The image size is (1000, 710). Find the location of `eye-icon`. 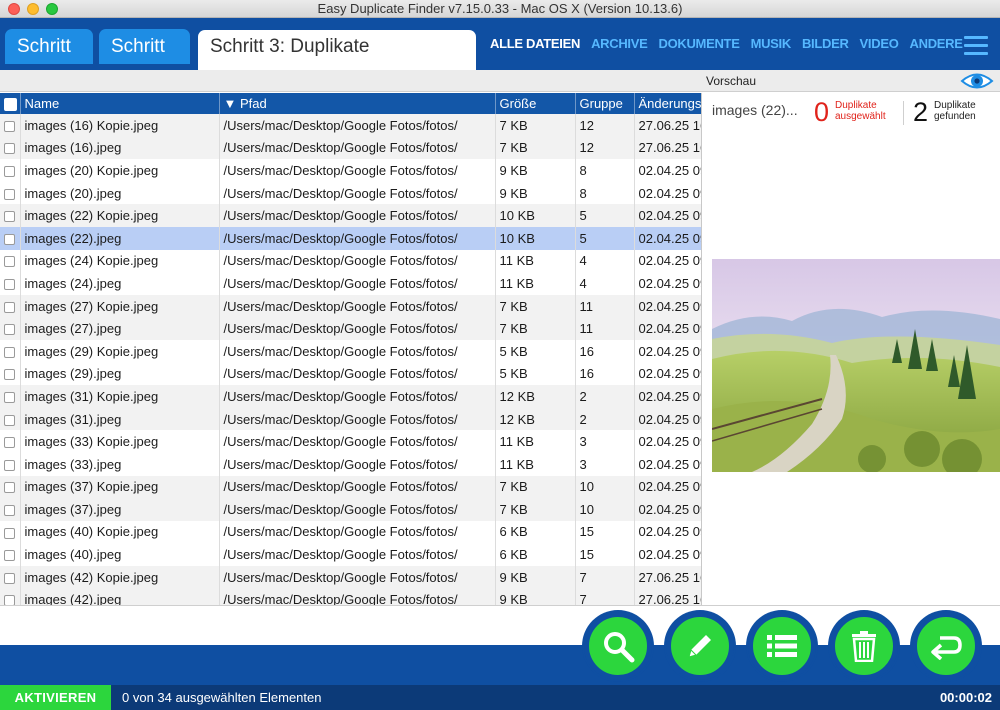

eye-icon is located at coordinates (977, 81).